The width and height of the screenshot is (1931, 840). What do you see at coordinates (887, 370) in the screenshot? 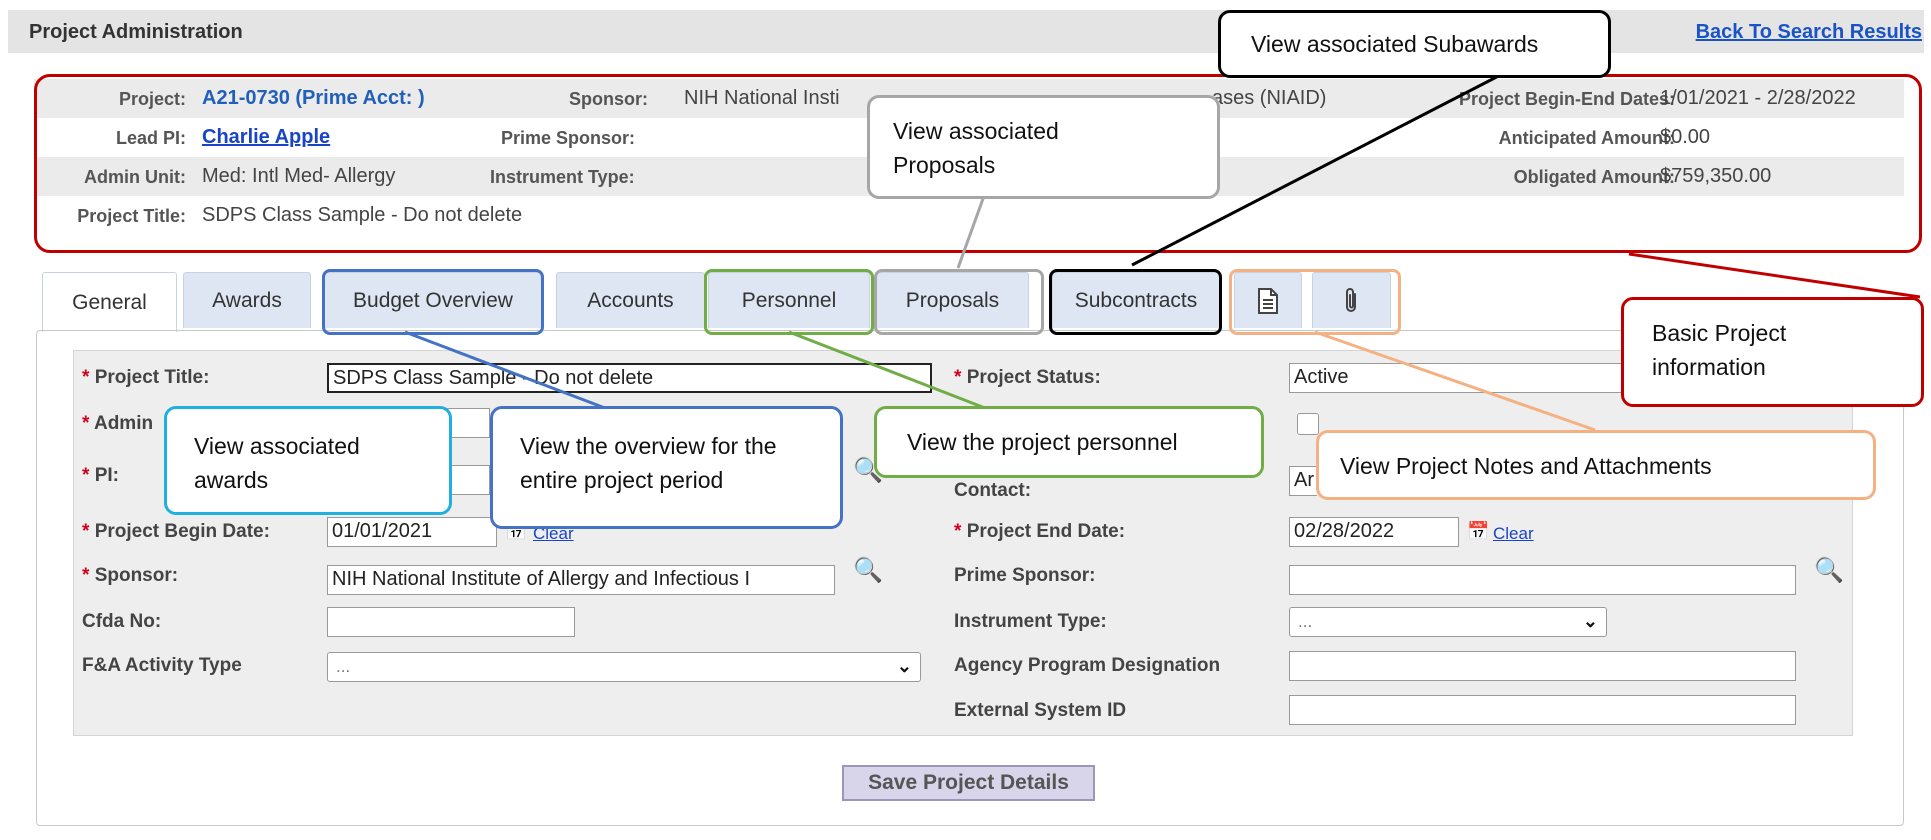
I see `personnel-connector` at bounding box center [887, 370].